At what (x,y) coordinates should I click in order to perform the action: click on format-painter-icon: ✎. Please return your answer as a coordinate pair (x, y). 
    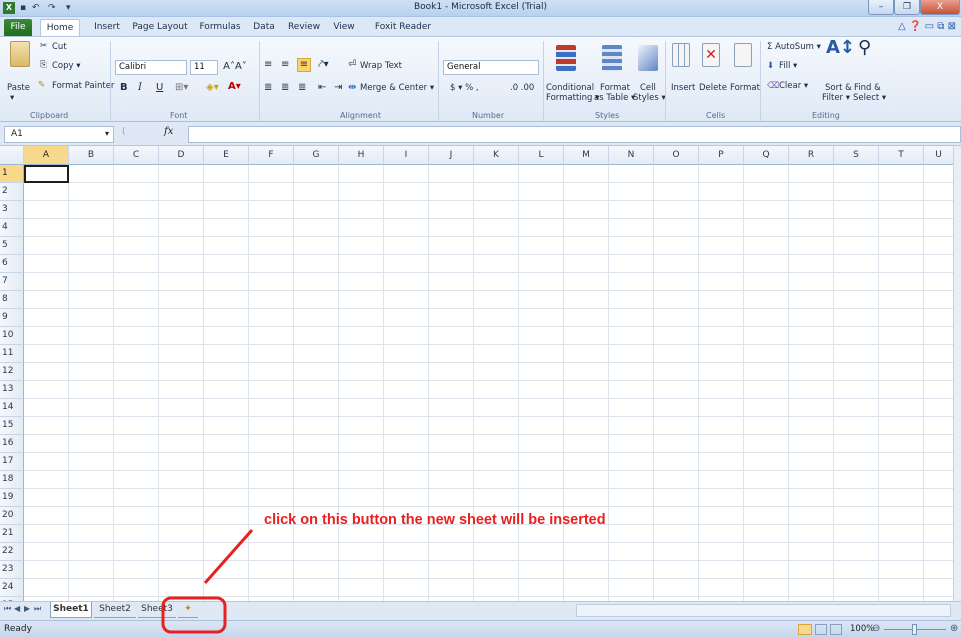
    Looking at the image, I should click on (41, 85).